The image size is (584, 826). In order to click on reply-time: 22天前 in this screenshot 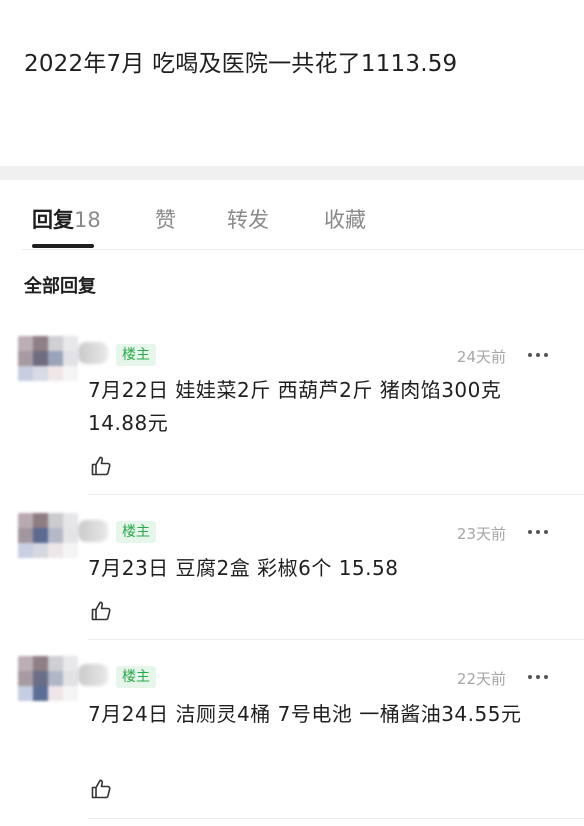, I will do `click(481, 679)`.